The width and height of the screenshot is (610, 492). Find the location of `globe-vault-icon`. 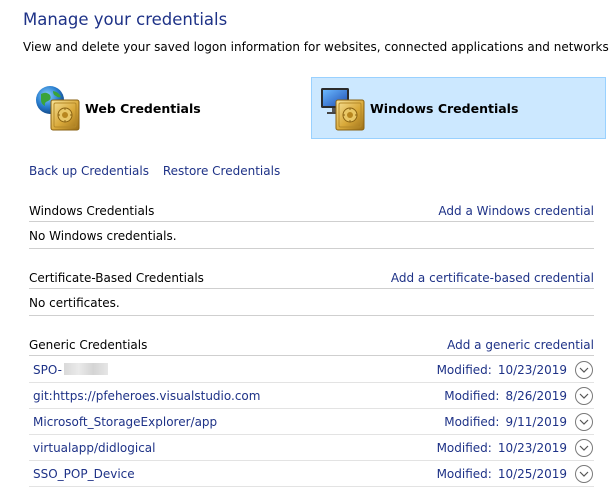

globe-vault-icon is located at coordinates (58, 108).